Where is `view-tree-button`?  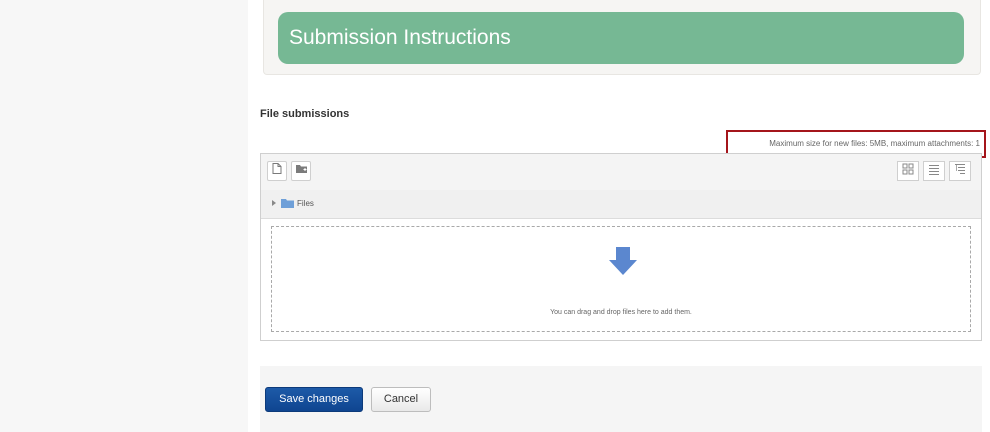 view-tree-button is located at coordinates (960, 171).